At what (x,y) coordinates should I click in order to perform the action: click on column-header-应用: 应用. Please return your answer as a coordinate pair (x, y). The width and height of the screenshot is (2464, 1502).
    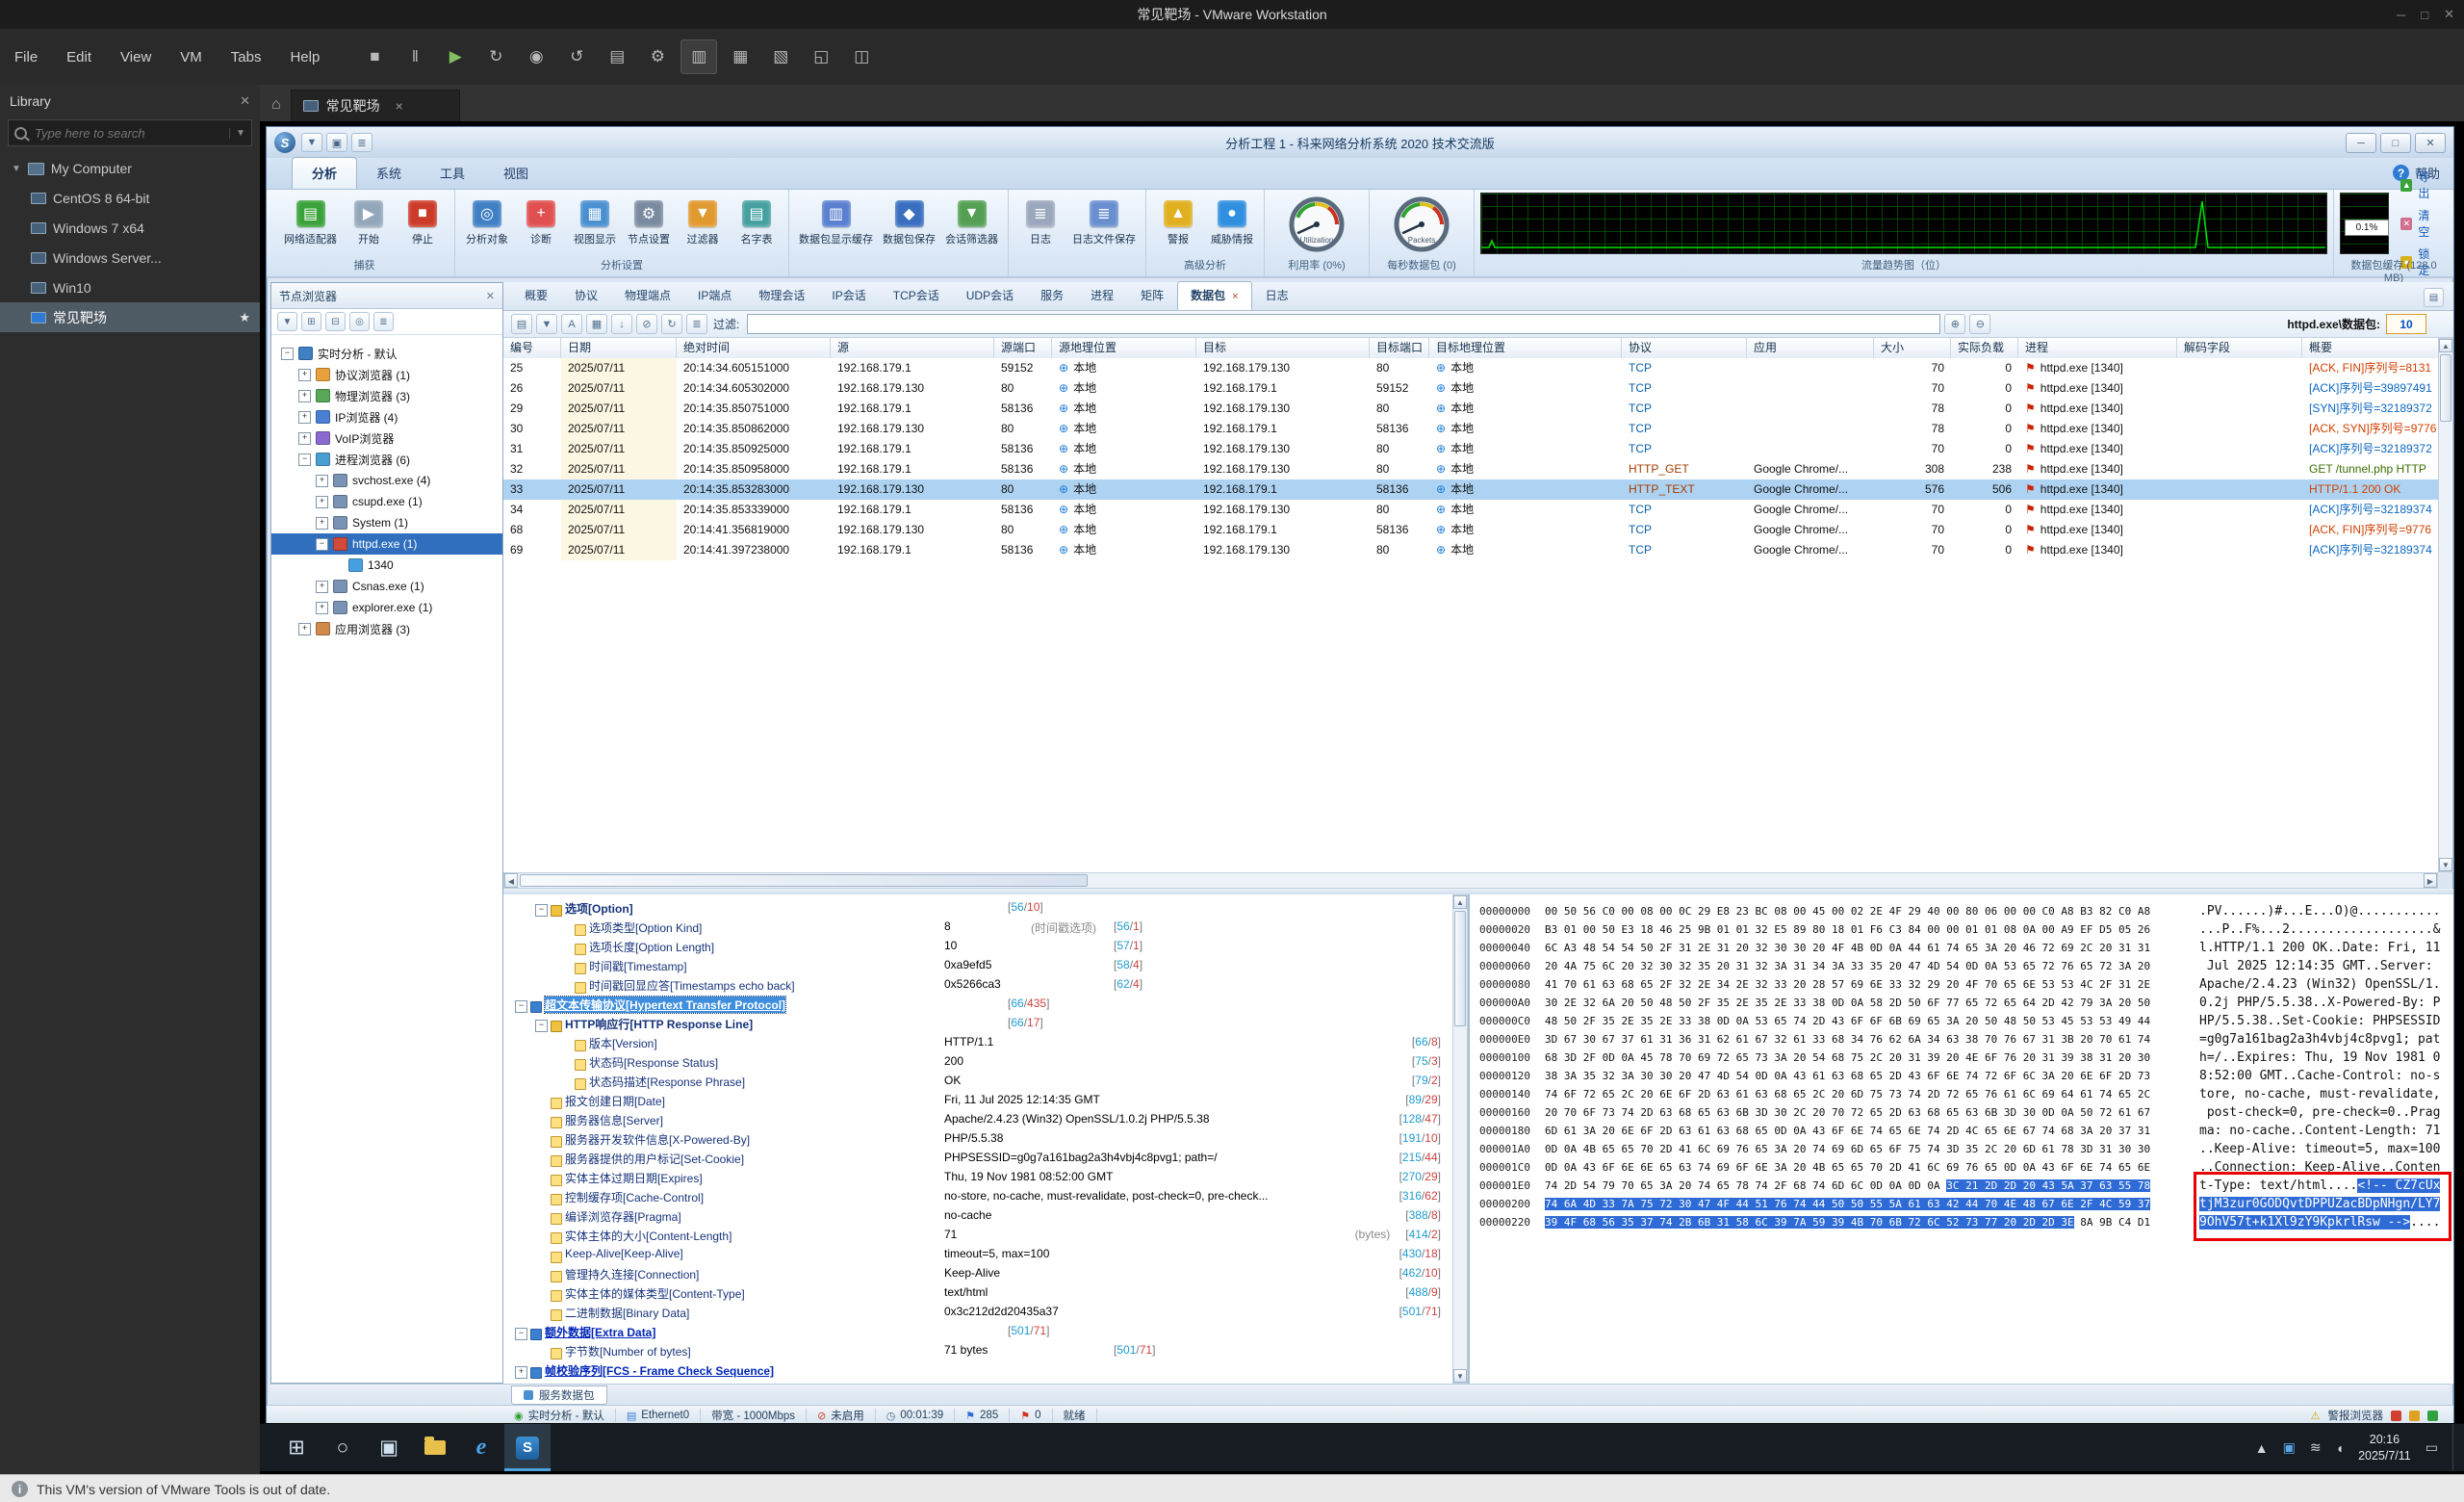
    Looking at the image, I should click on (1810, 348).